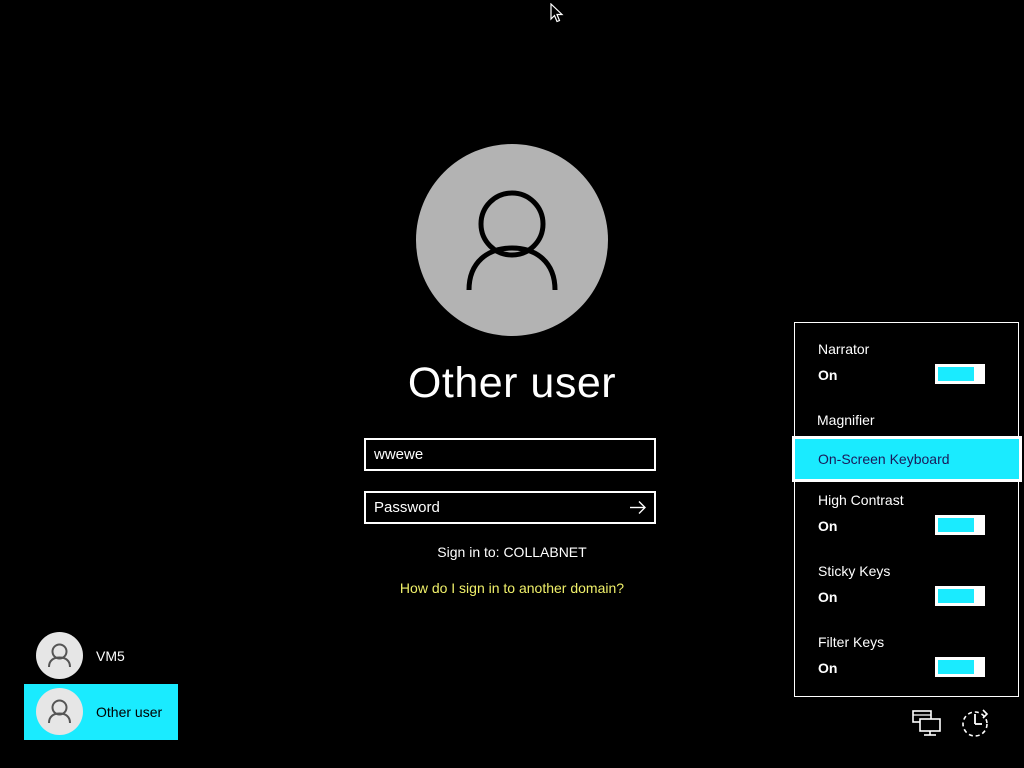 The width and height of the screenshot is (1024, 768). I want to click on user-avatar-large, so click(512, 240).